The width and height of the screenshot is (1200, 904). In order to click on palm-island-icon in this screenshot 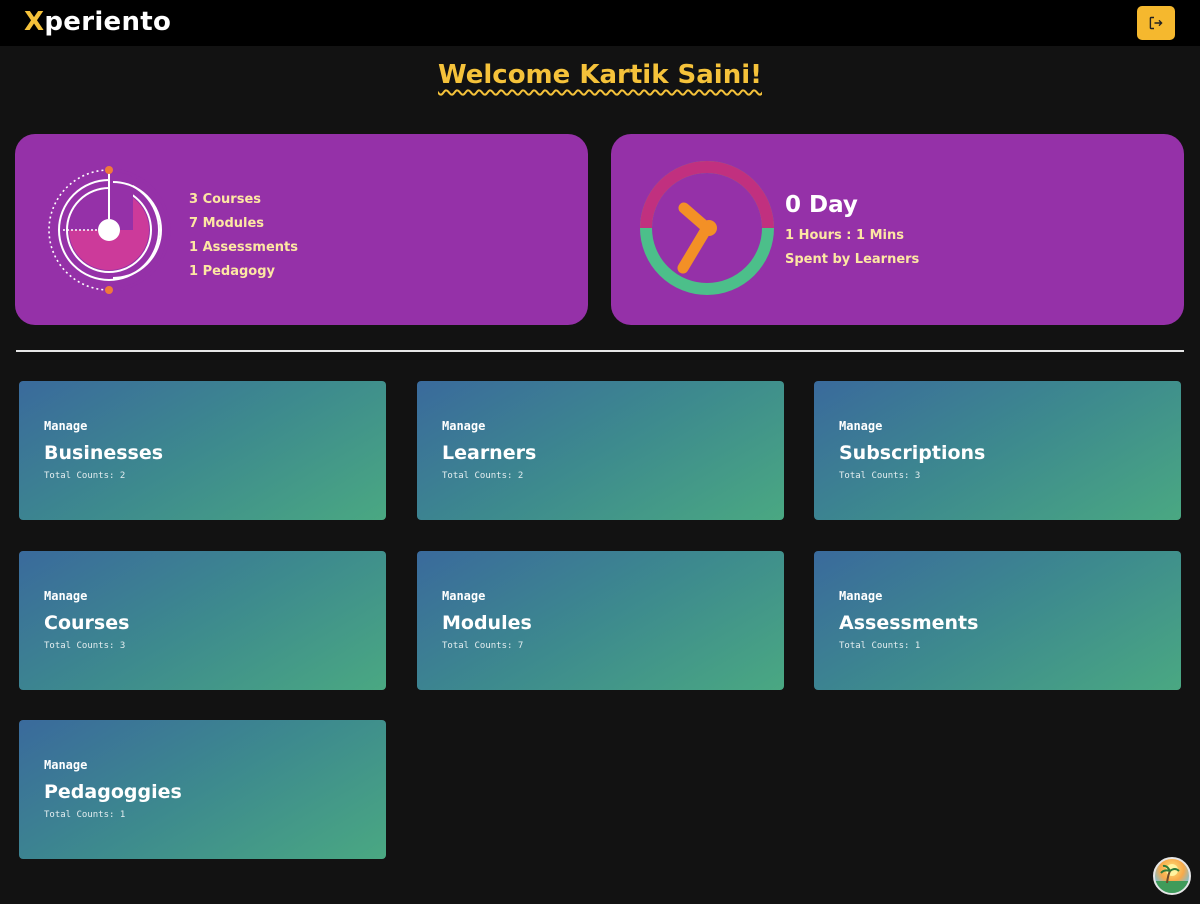, I will do `click(1172, 878)`.